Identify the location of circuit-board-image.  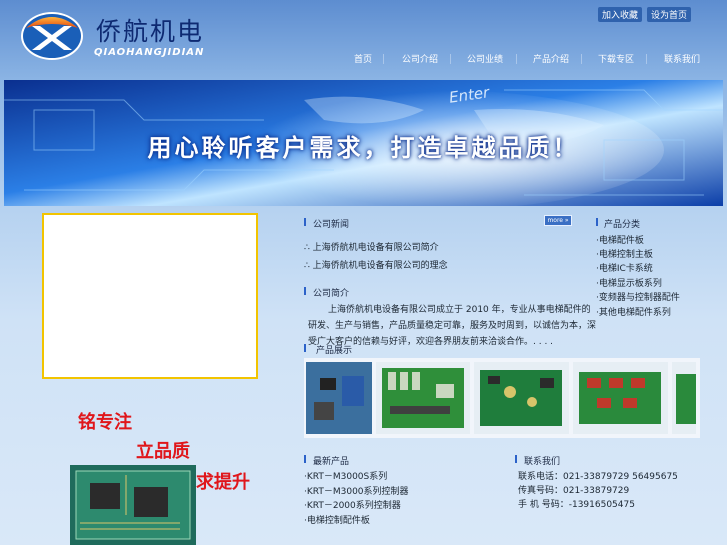
(133, 505).